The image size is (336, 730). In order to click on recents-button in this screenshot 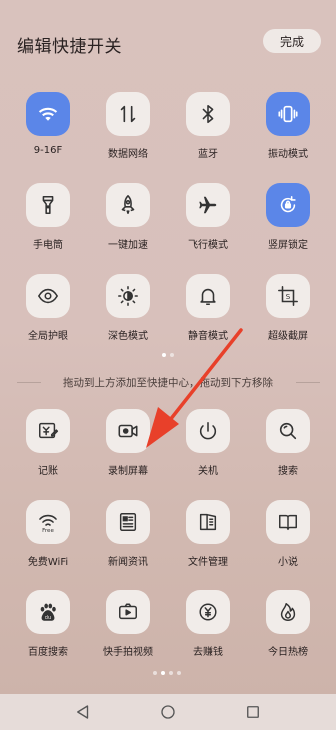, I will do `click(253, 712)`.